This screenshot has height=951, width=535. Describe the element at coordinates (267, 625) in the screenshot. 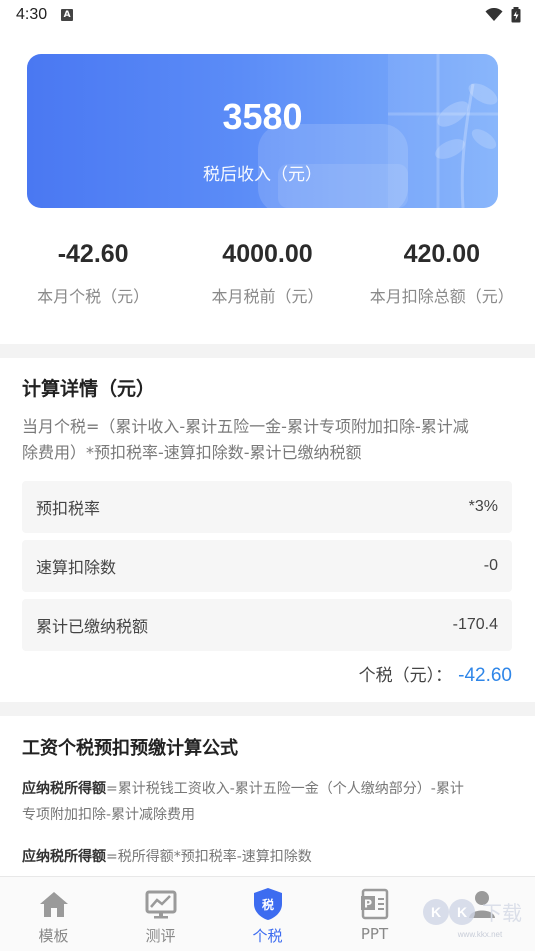

I see `detail-row-paid-tax: 累计已缴纳税额 -170.4` at that location.